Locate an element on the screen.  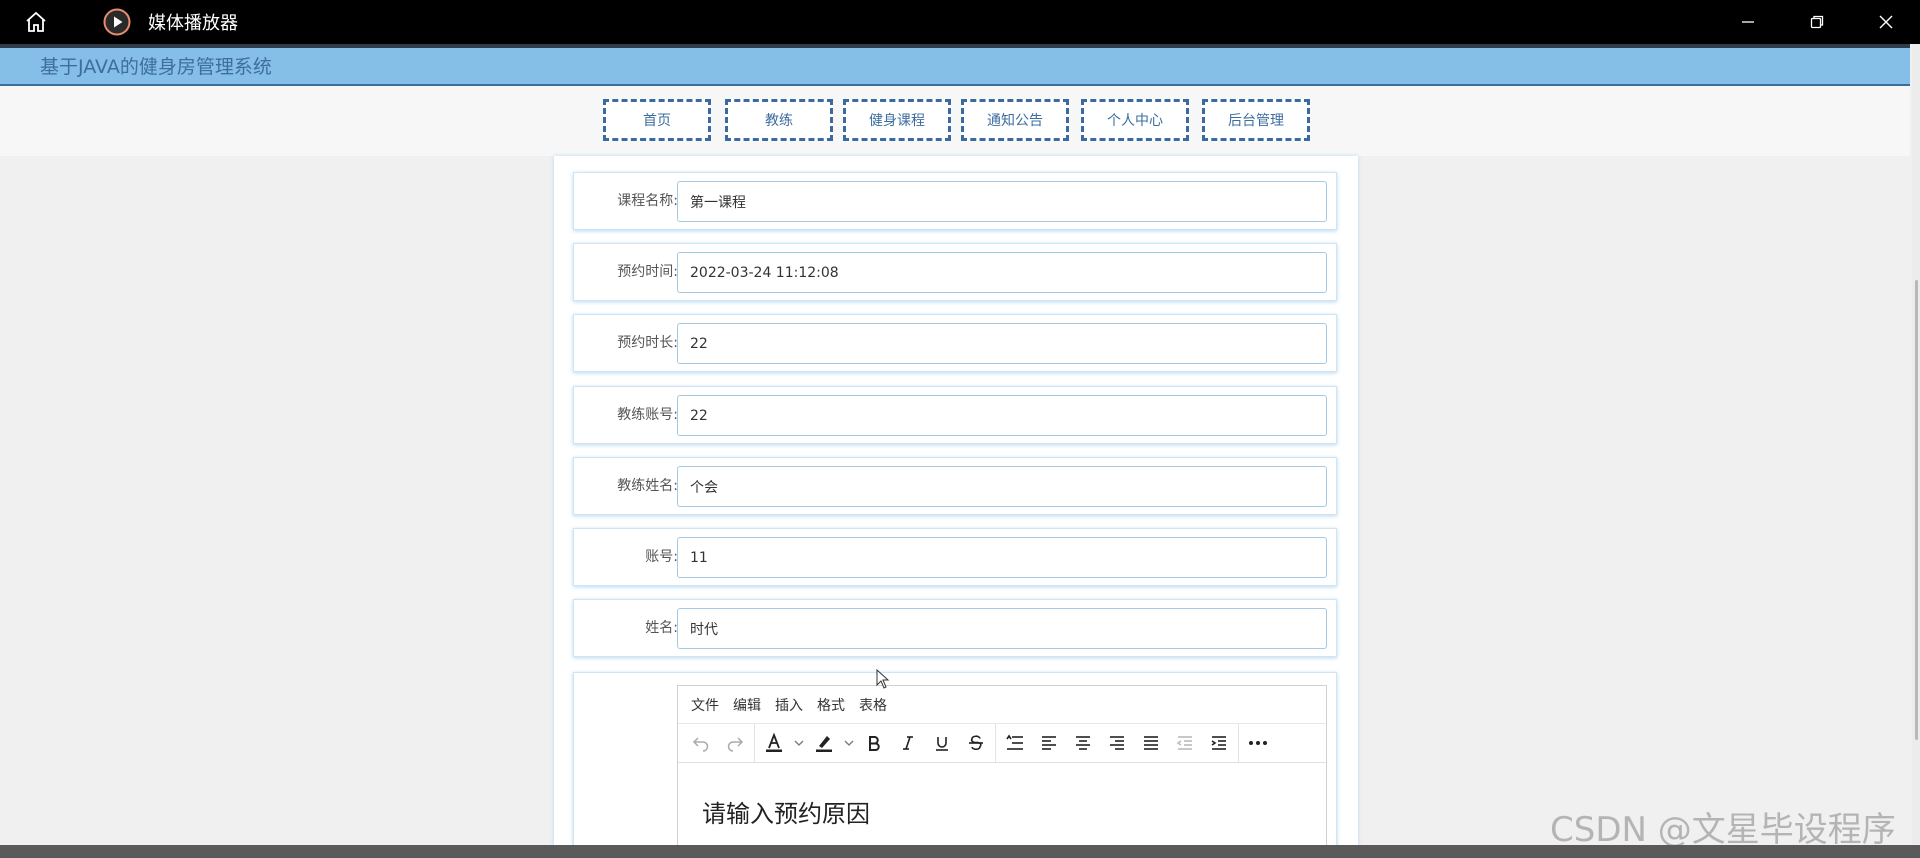
field-booking-time: 预约时间: is located at coordinates (955, 272).